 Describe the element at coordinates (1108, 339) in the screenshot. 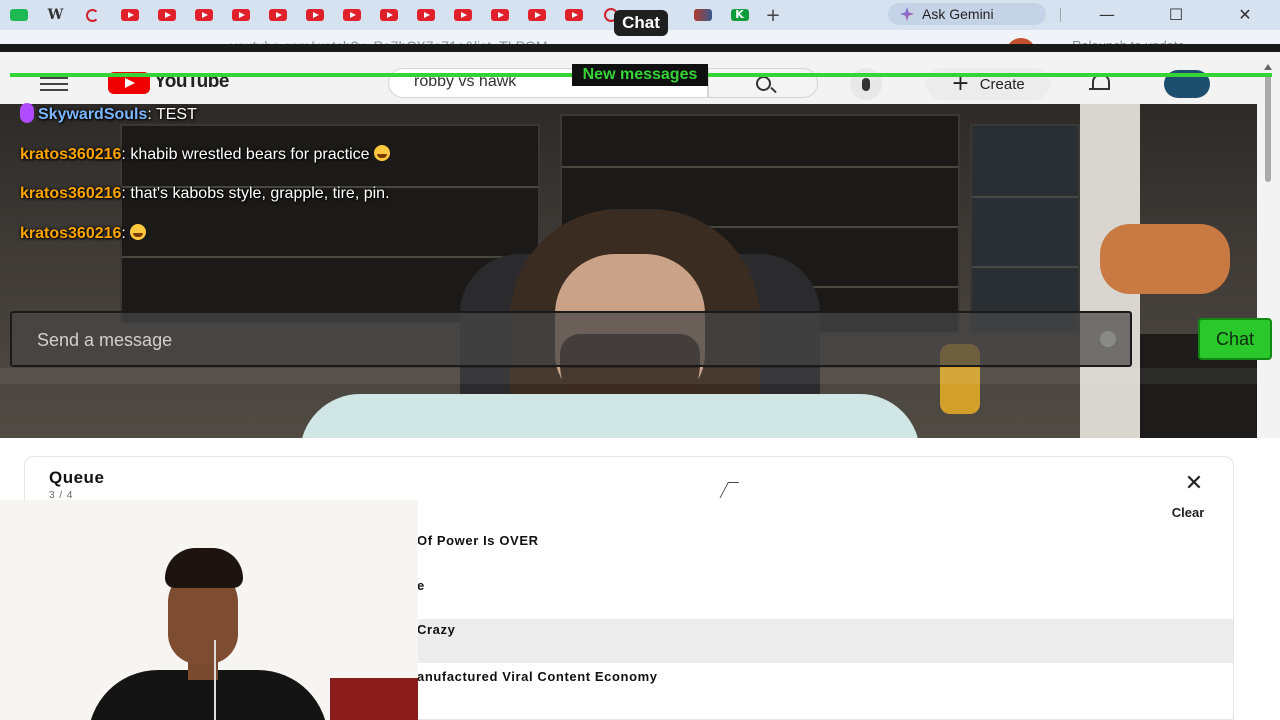

I see `emote-picker-icon` at that location.